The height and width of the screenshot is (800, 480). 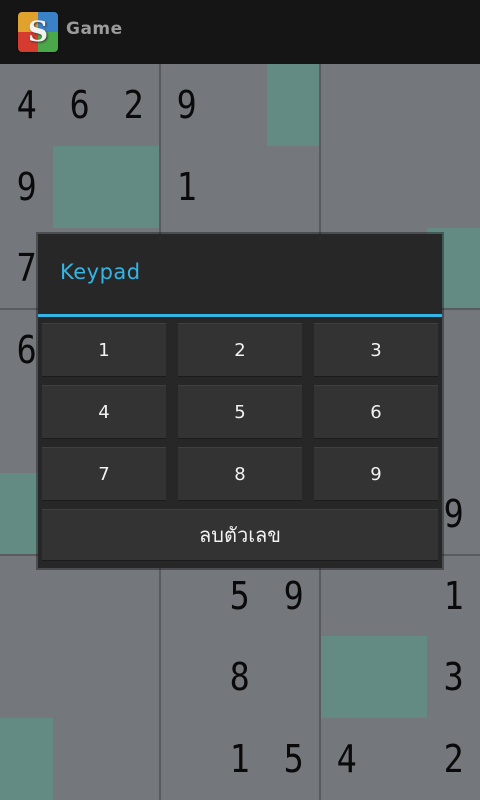 I want to click on app-logo-icon: S, so click(x=38, y=32).